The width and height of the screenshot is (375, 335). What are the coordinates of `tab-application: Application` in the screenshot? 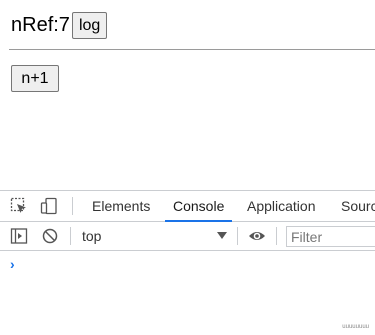 It's located at (281, 206).